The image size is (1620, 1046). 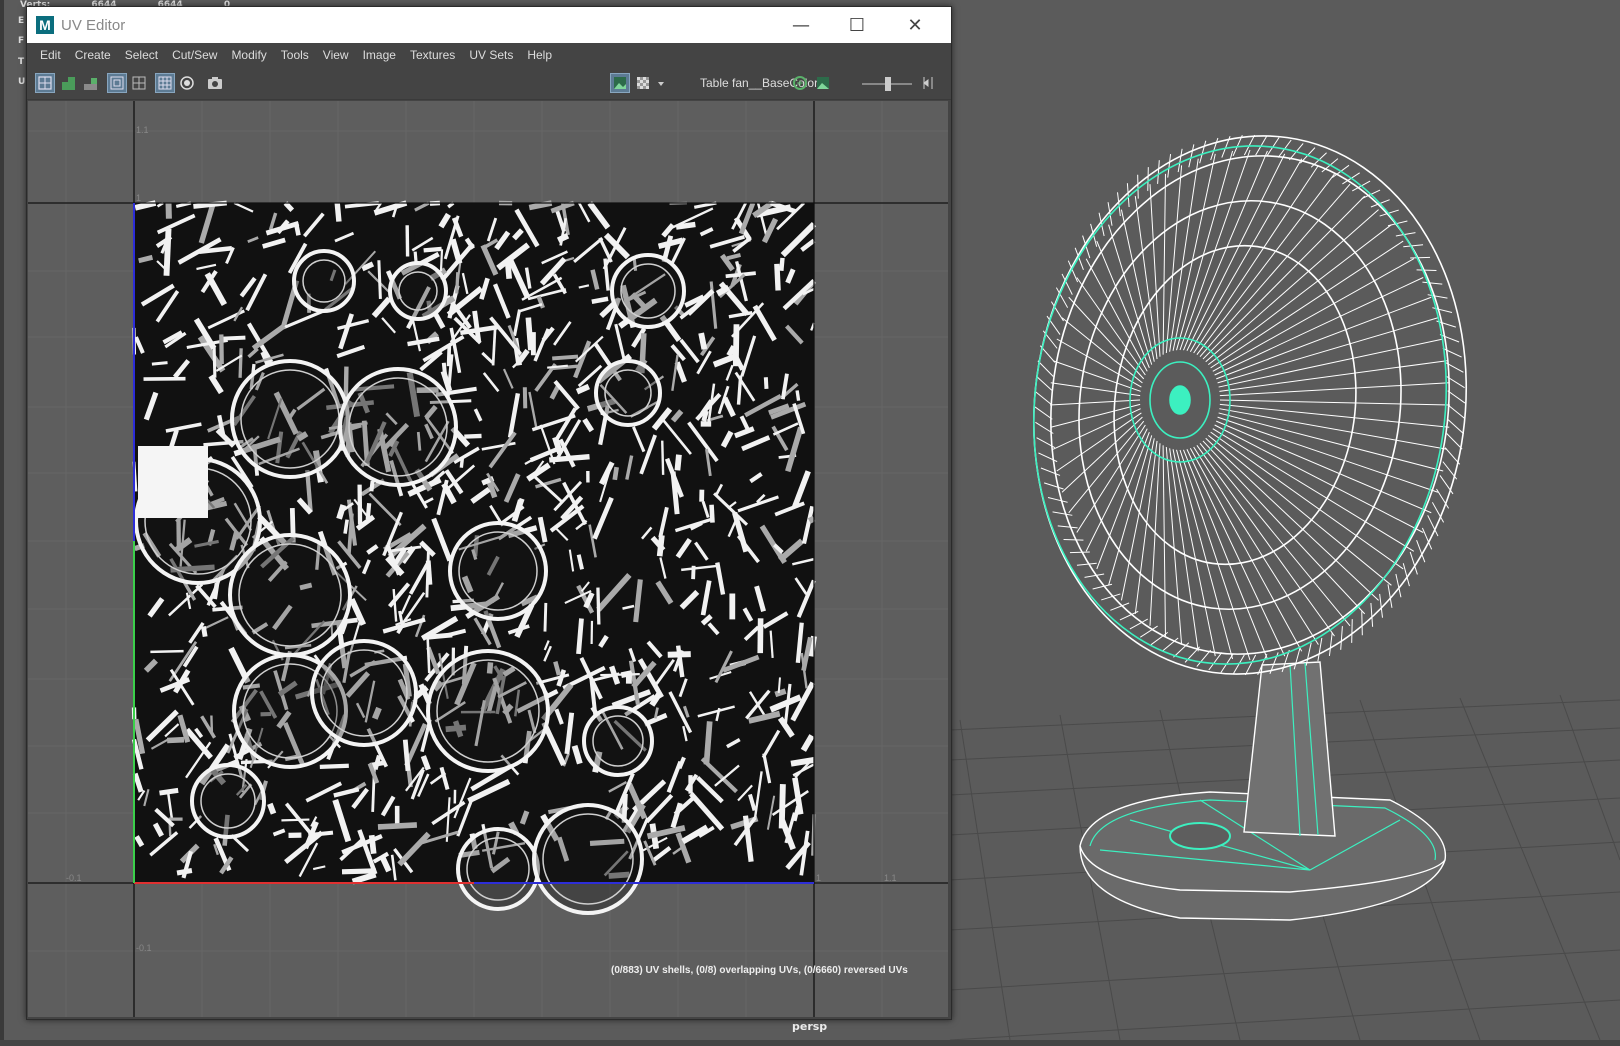 What do you see at coordinates (141, 55) in the screenshot?
I see `menu-select: Select` at bounding box center [141, 55].